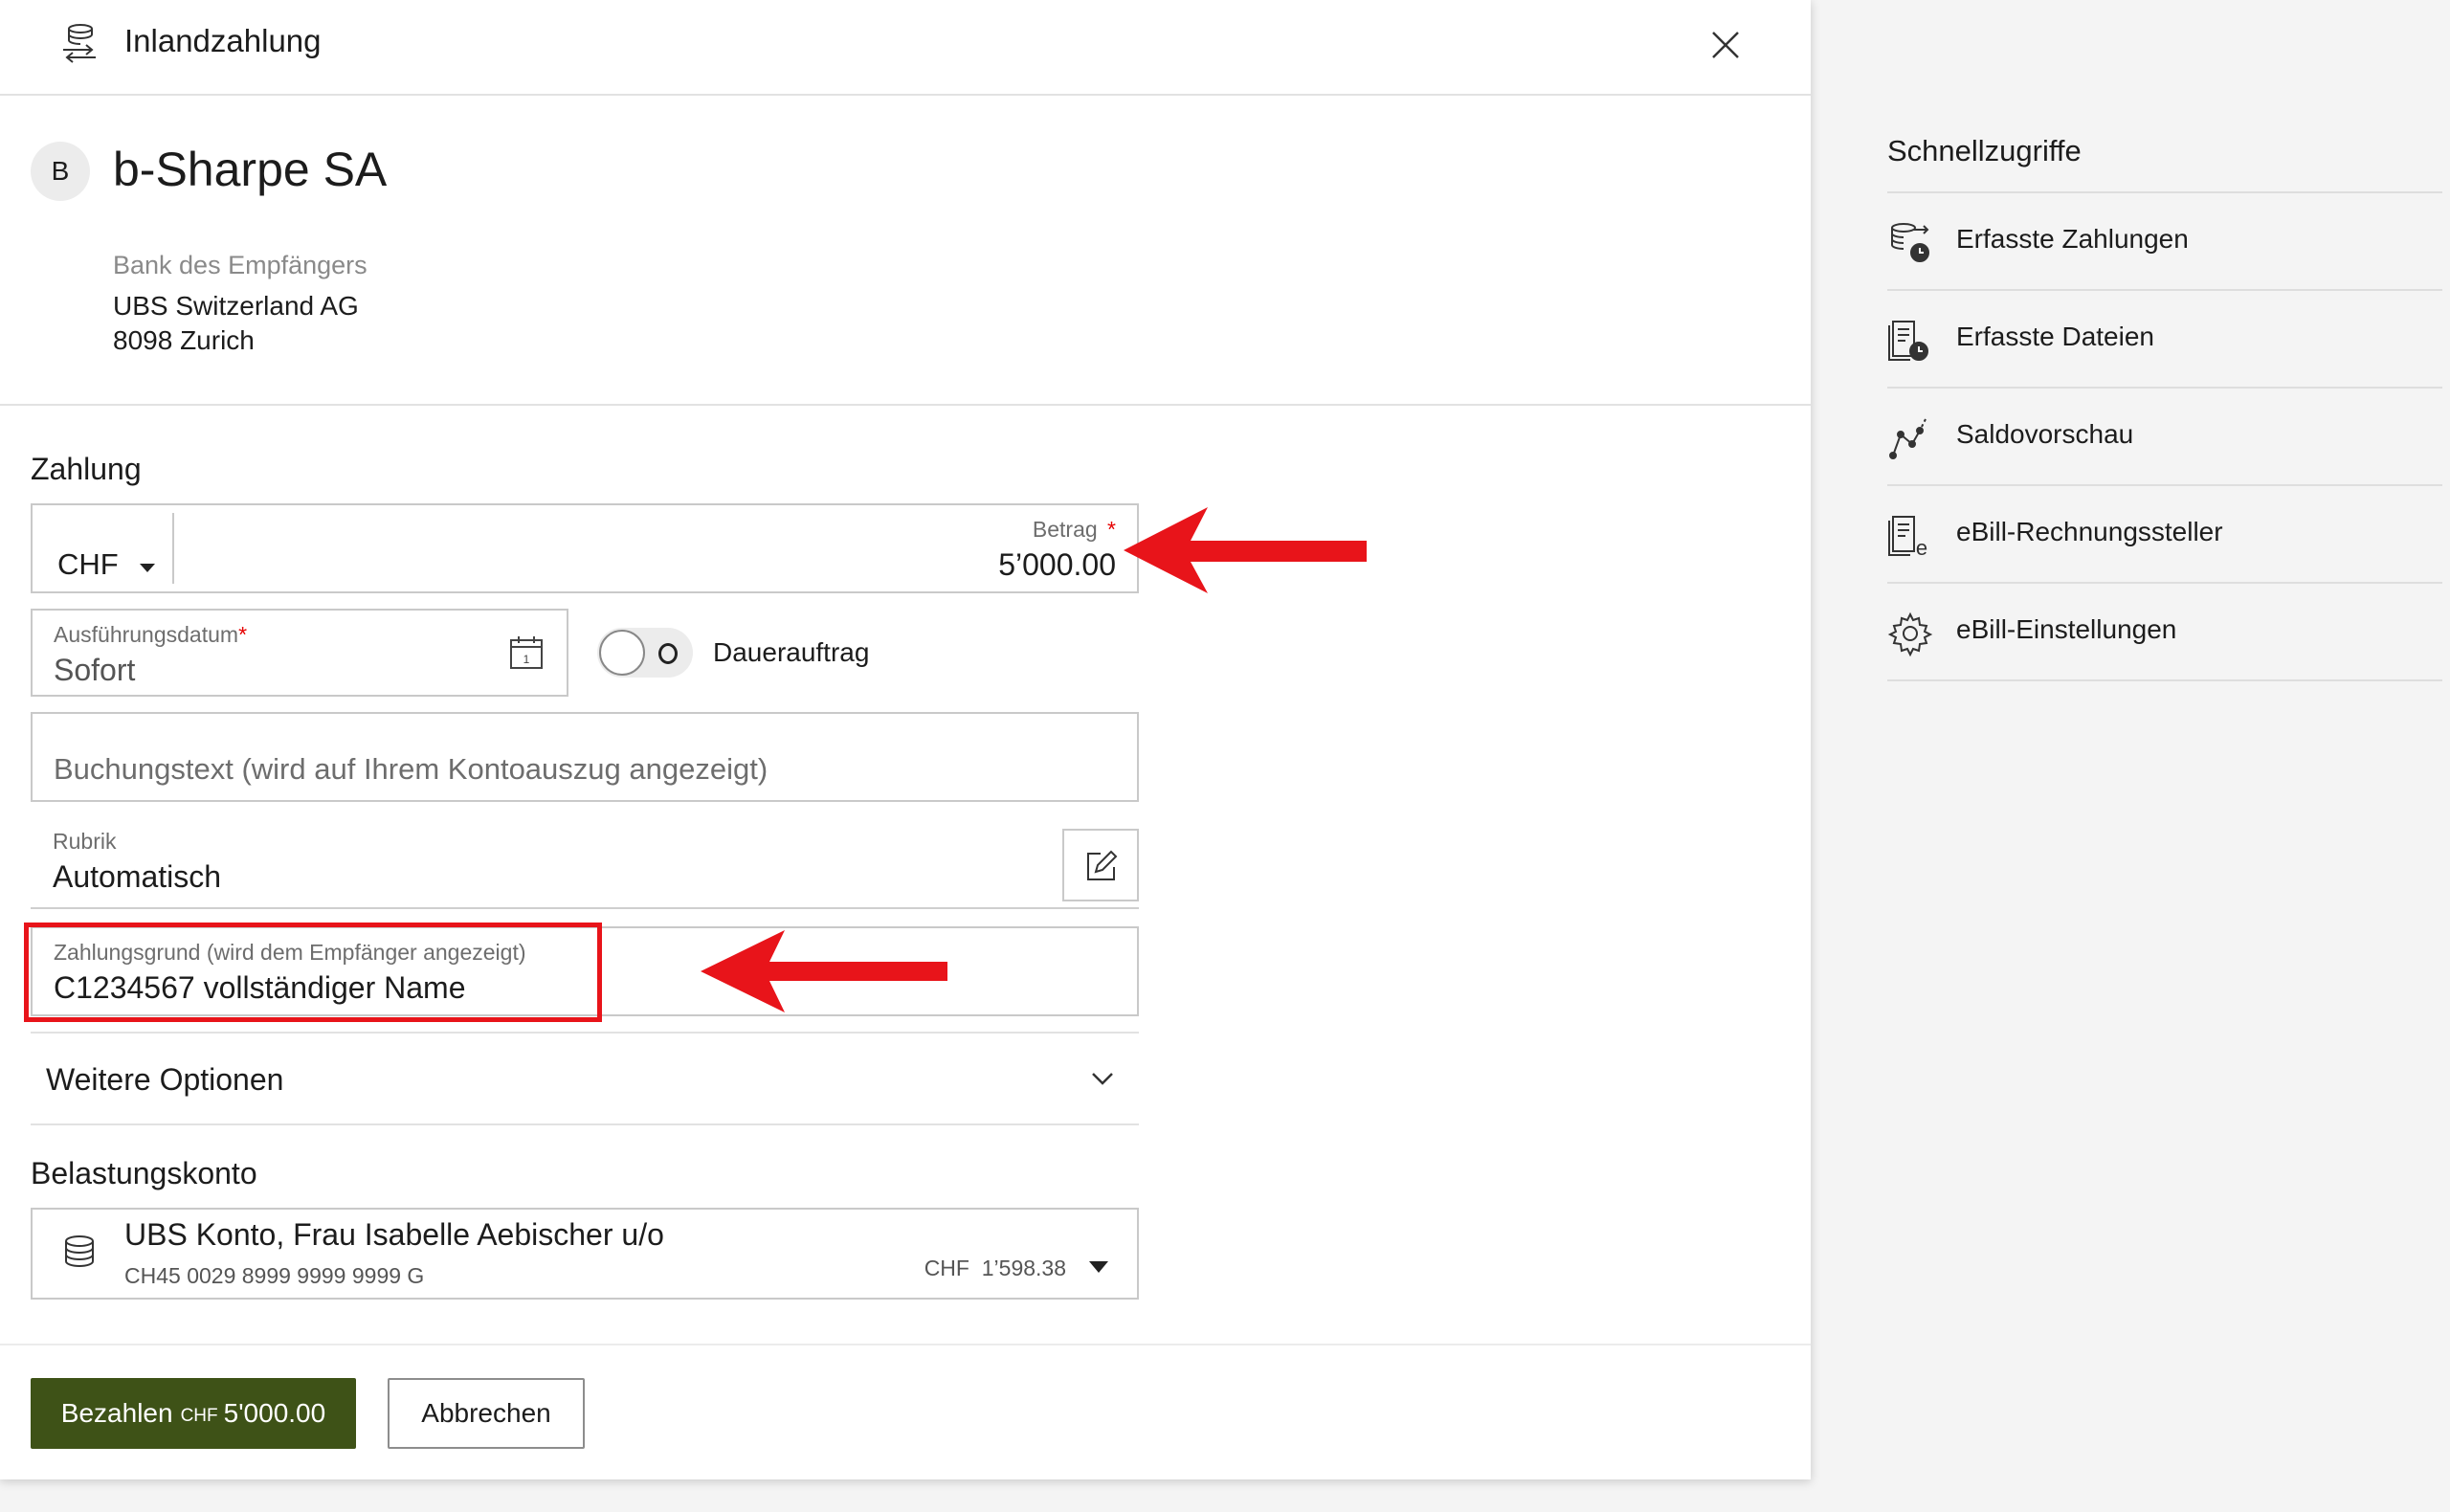  What do you see at coordinates (274, 1275) in the screenshot?
I see `debit-account-iban: CH45 0029 8999 9999 9999 G` at bounding box center [274, 1275].